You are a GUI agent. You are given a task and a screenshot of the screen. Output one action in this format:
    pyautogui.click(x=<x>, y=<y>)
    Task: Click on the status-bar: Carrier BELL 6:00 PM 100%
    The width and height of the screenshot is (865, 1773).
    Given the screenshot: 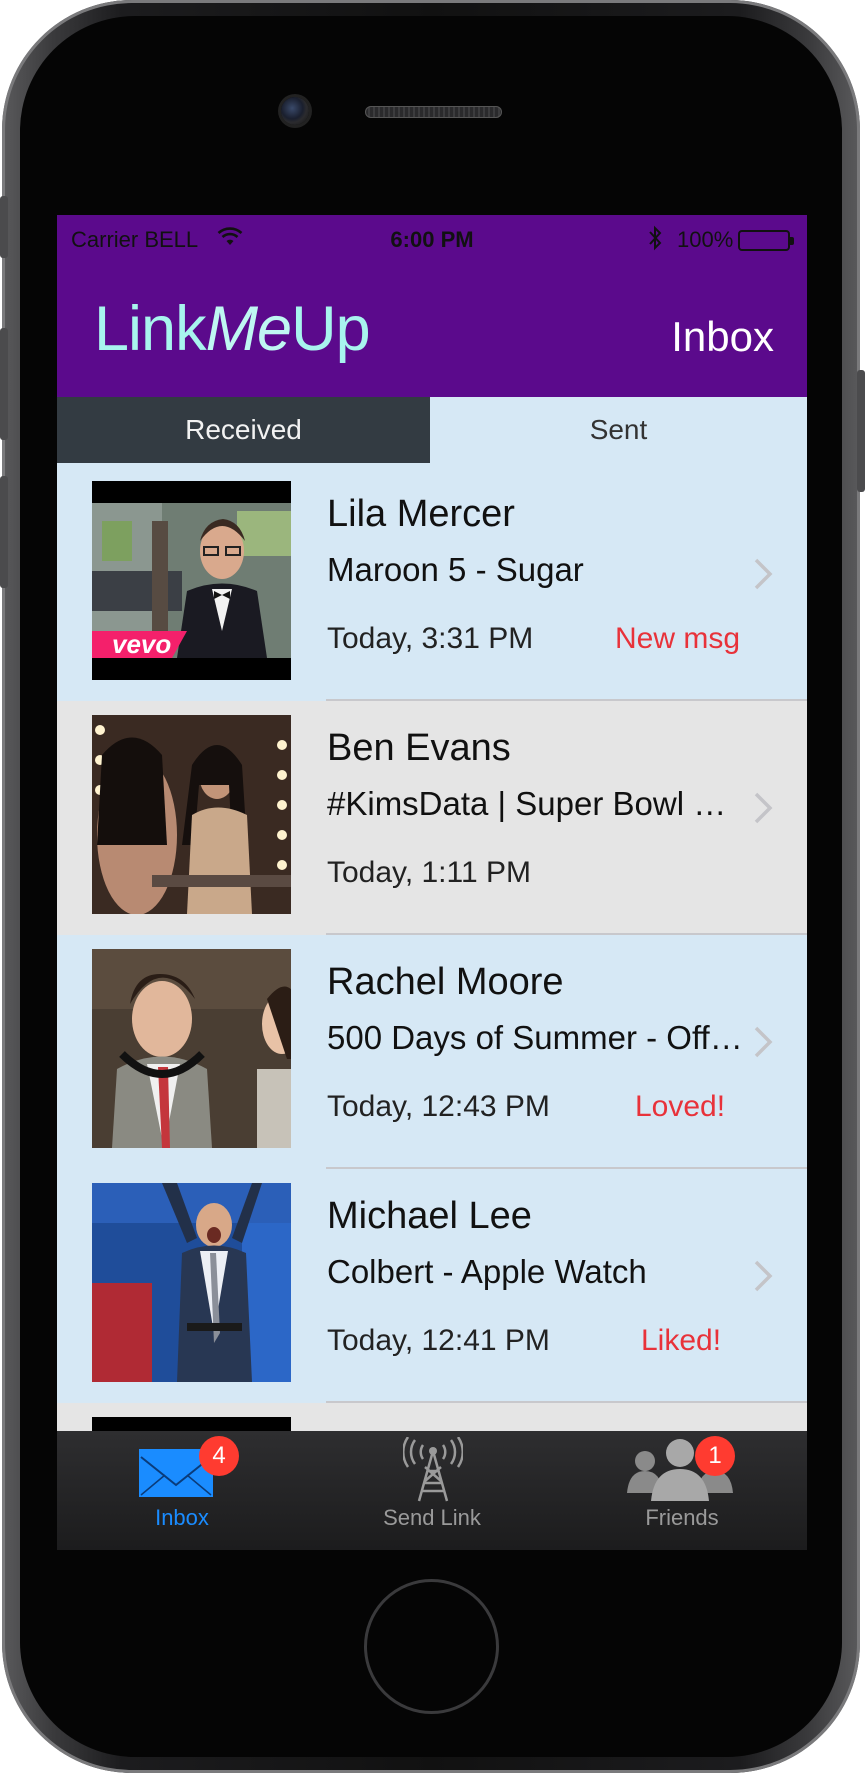 What is the action you would take?
    pyautogui.click(x=432, y=240)
    